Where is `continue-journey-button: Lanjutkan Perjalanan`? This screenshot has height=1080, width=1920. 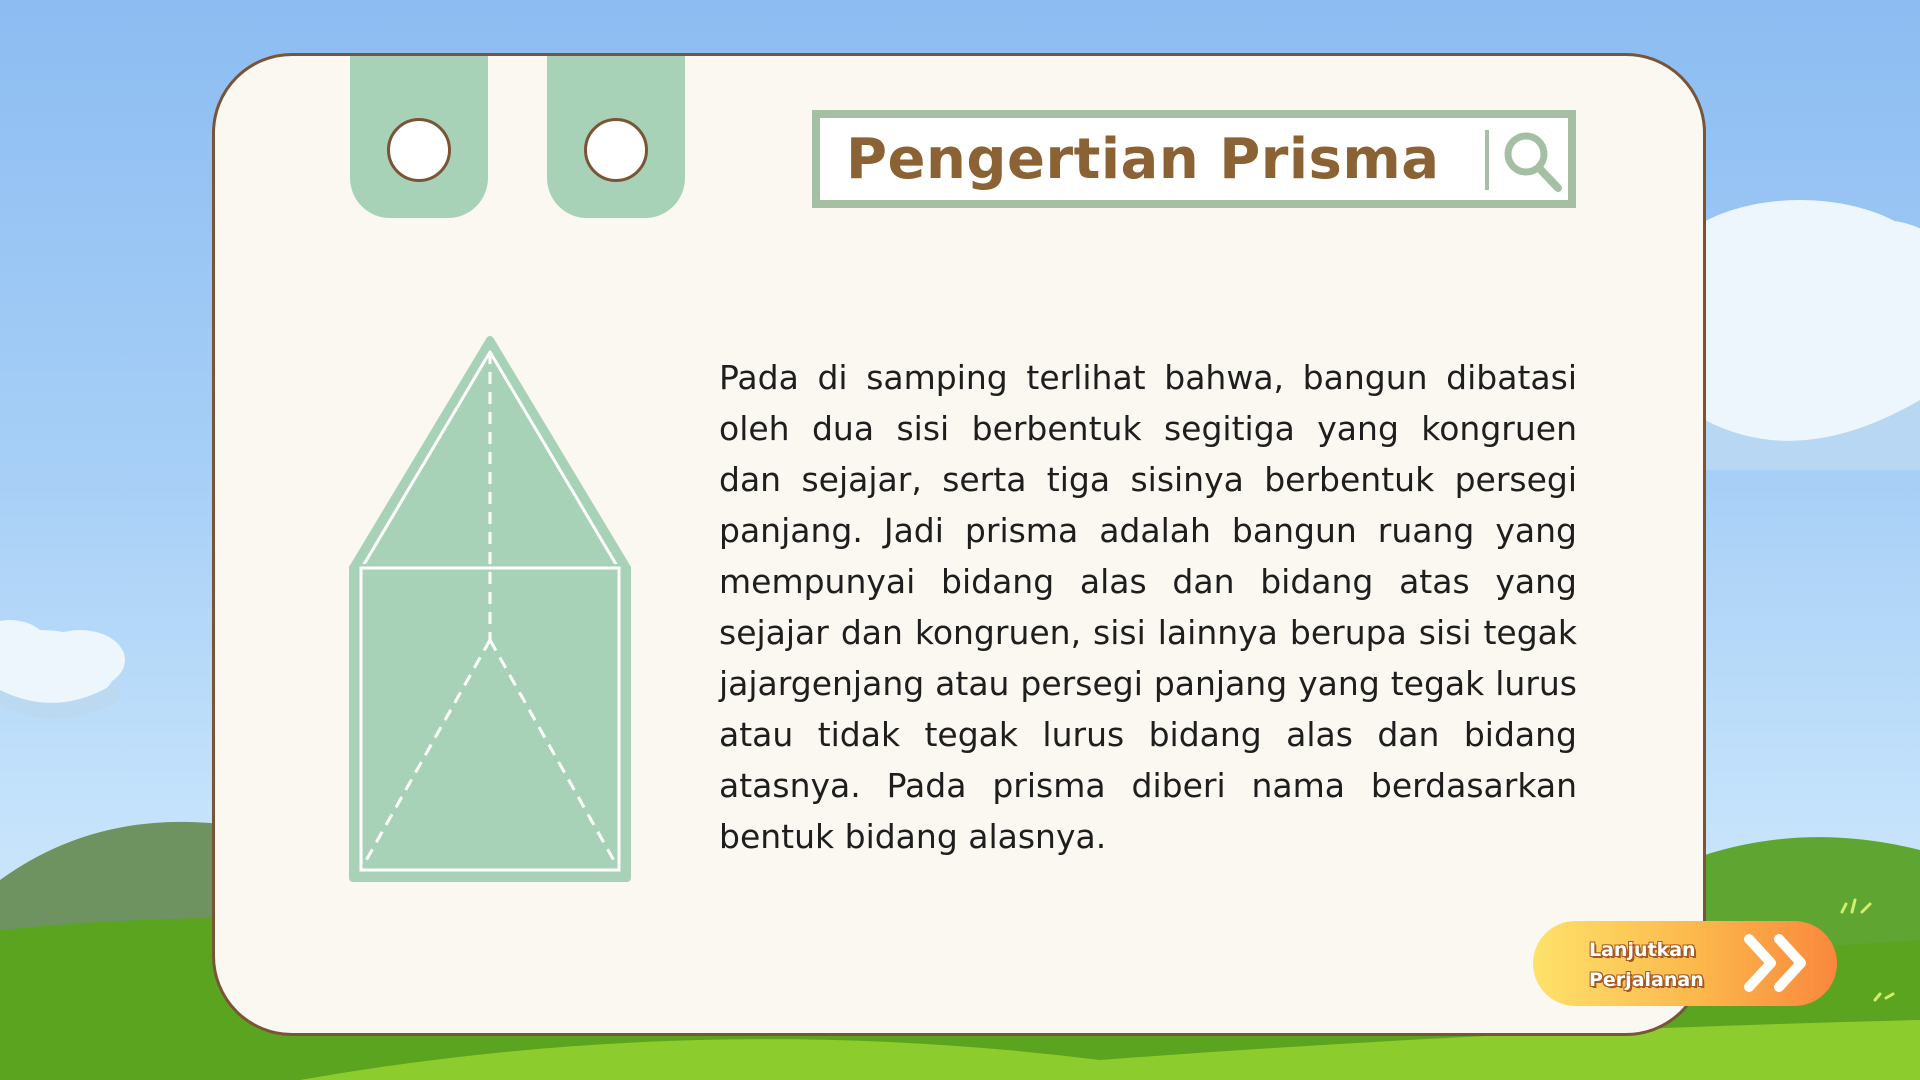
continue-journey-button: Lanjutkan Perjalanan is located at coordinates (1685, 963).